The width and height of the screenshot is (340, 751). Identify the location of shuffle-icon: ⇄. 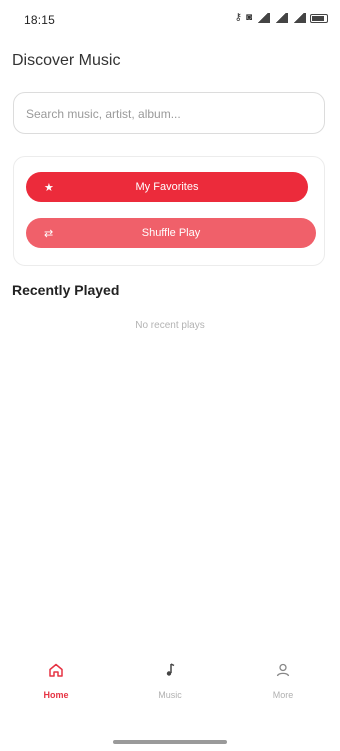
(49, 233).